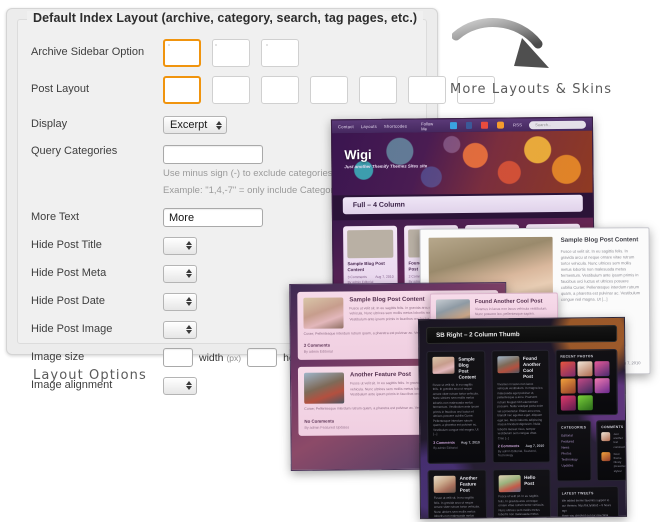  I want to click on post-layout-grid4, so click(231, 90).